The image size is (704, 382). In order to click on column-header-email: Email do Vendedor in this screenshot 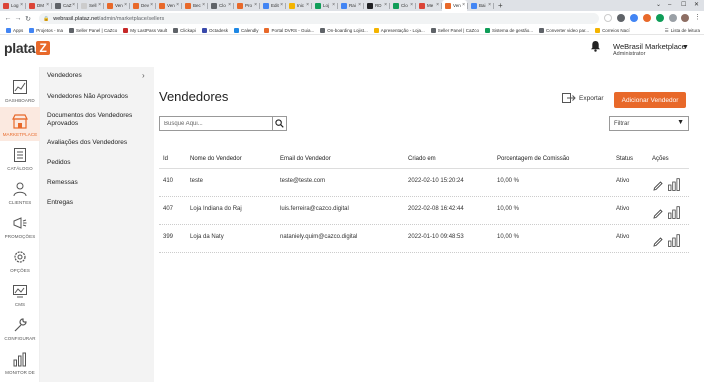, I will do `click(305, 159)`.